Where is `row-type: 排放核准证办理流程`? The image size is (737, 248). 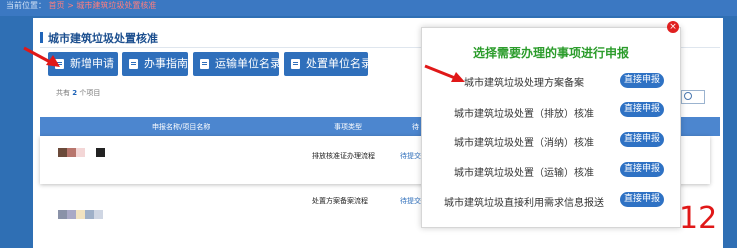
row-type: 排放核准证办理流程 is located at coordinates (343, 156).